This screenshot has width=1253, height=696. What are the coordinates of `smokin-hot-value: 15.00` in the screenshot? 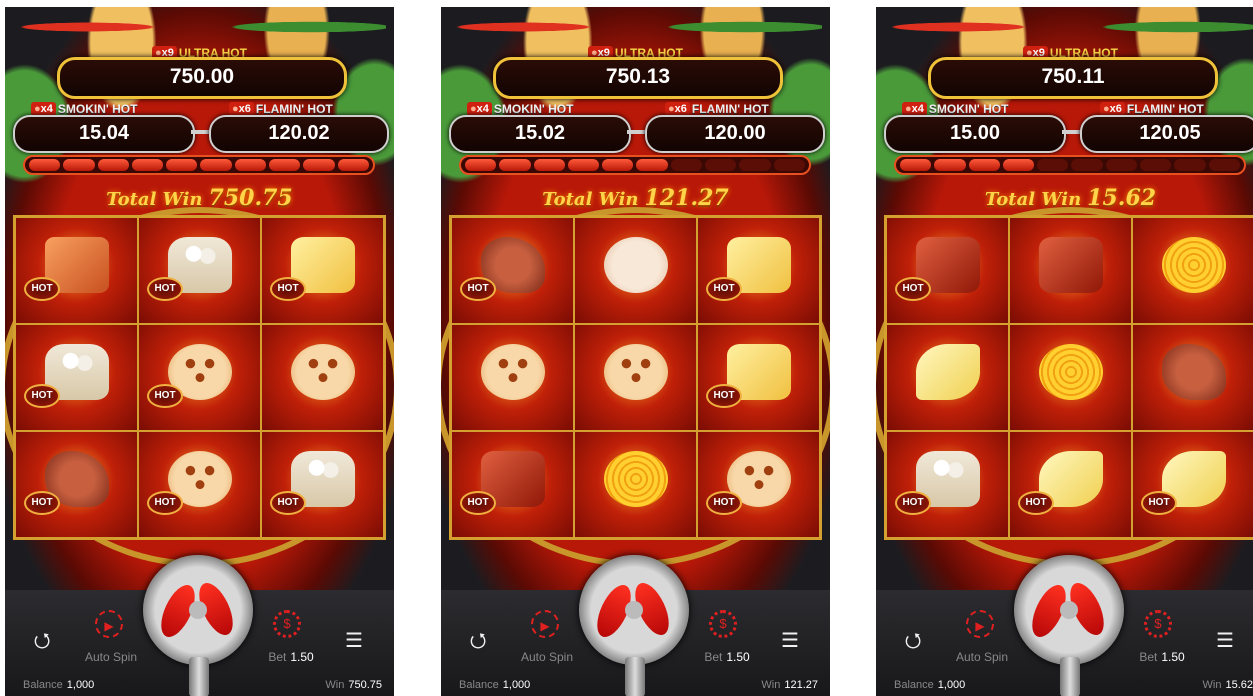 It's located at (975, 133).